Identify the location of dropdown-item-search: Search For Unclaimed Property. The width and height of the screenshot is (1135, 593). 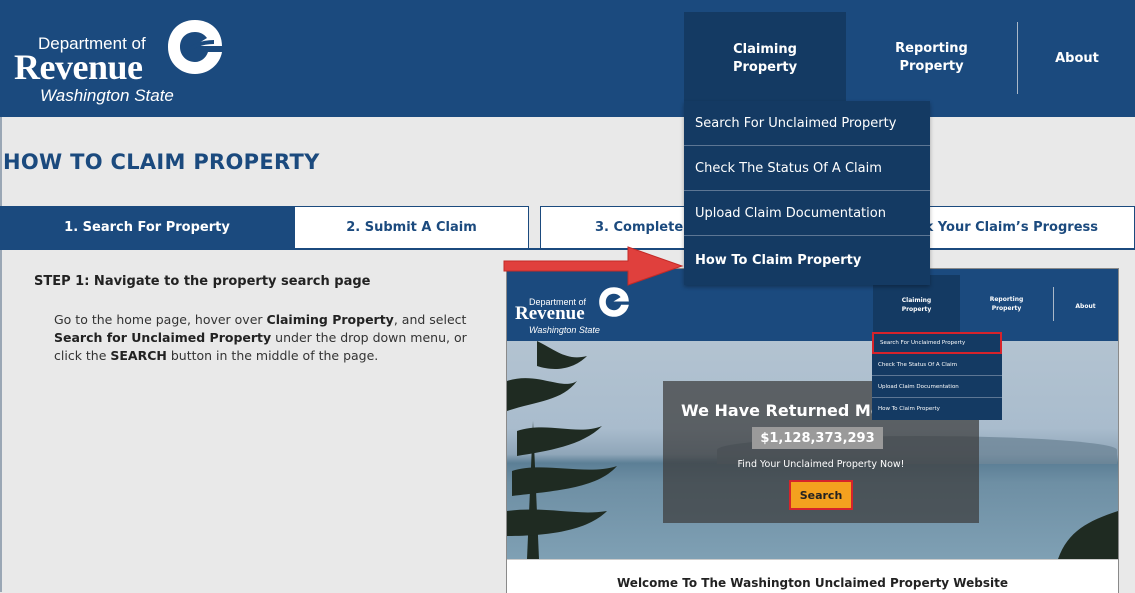
(807, 123).